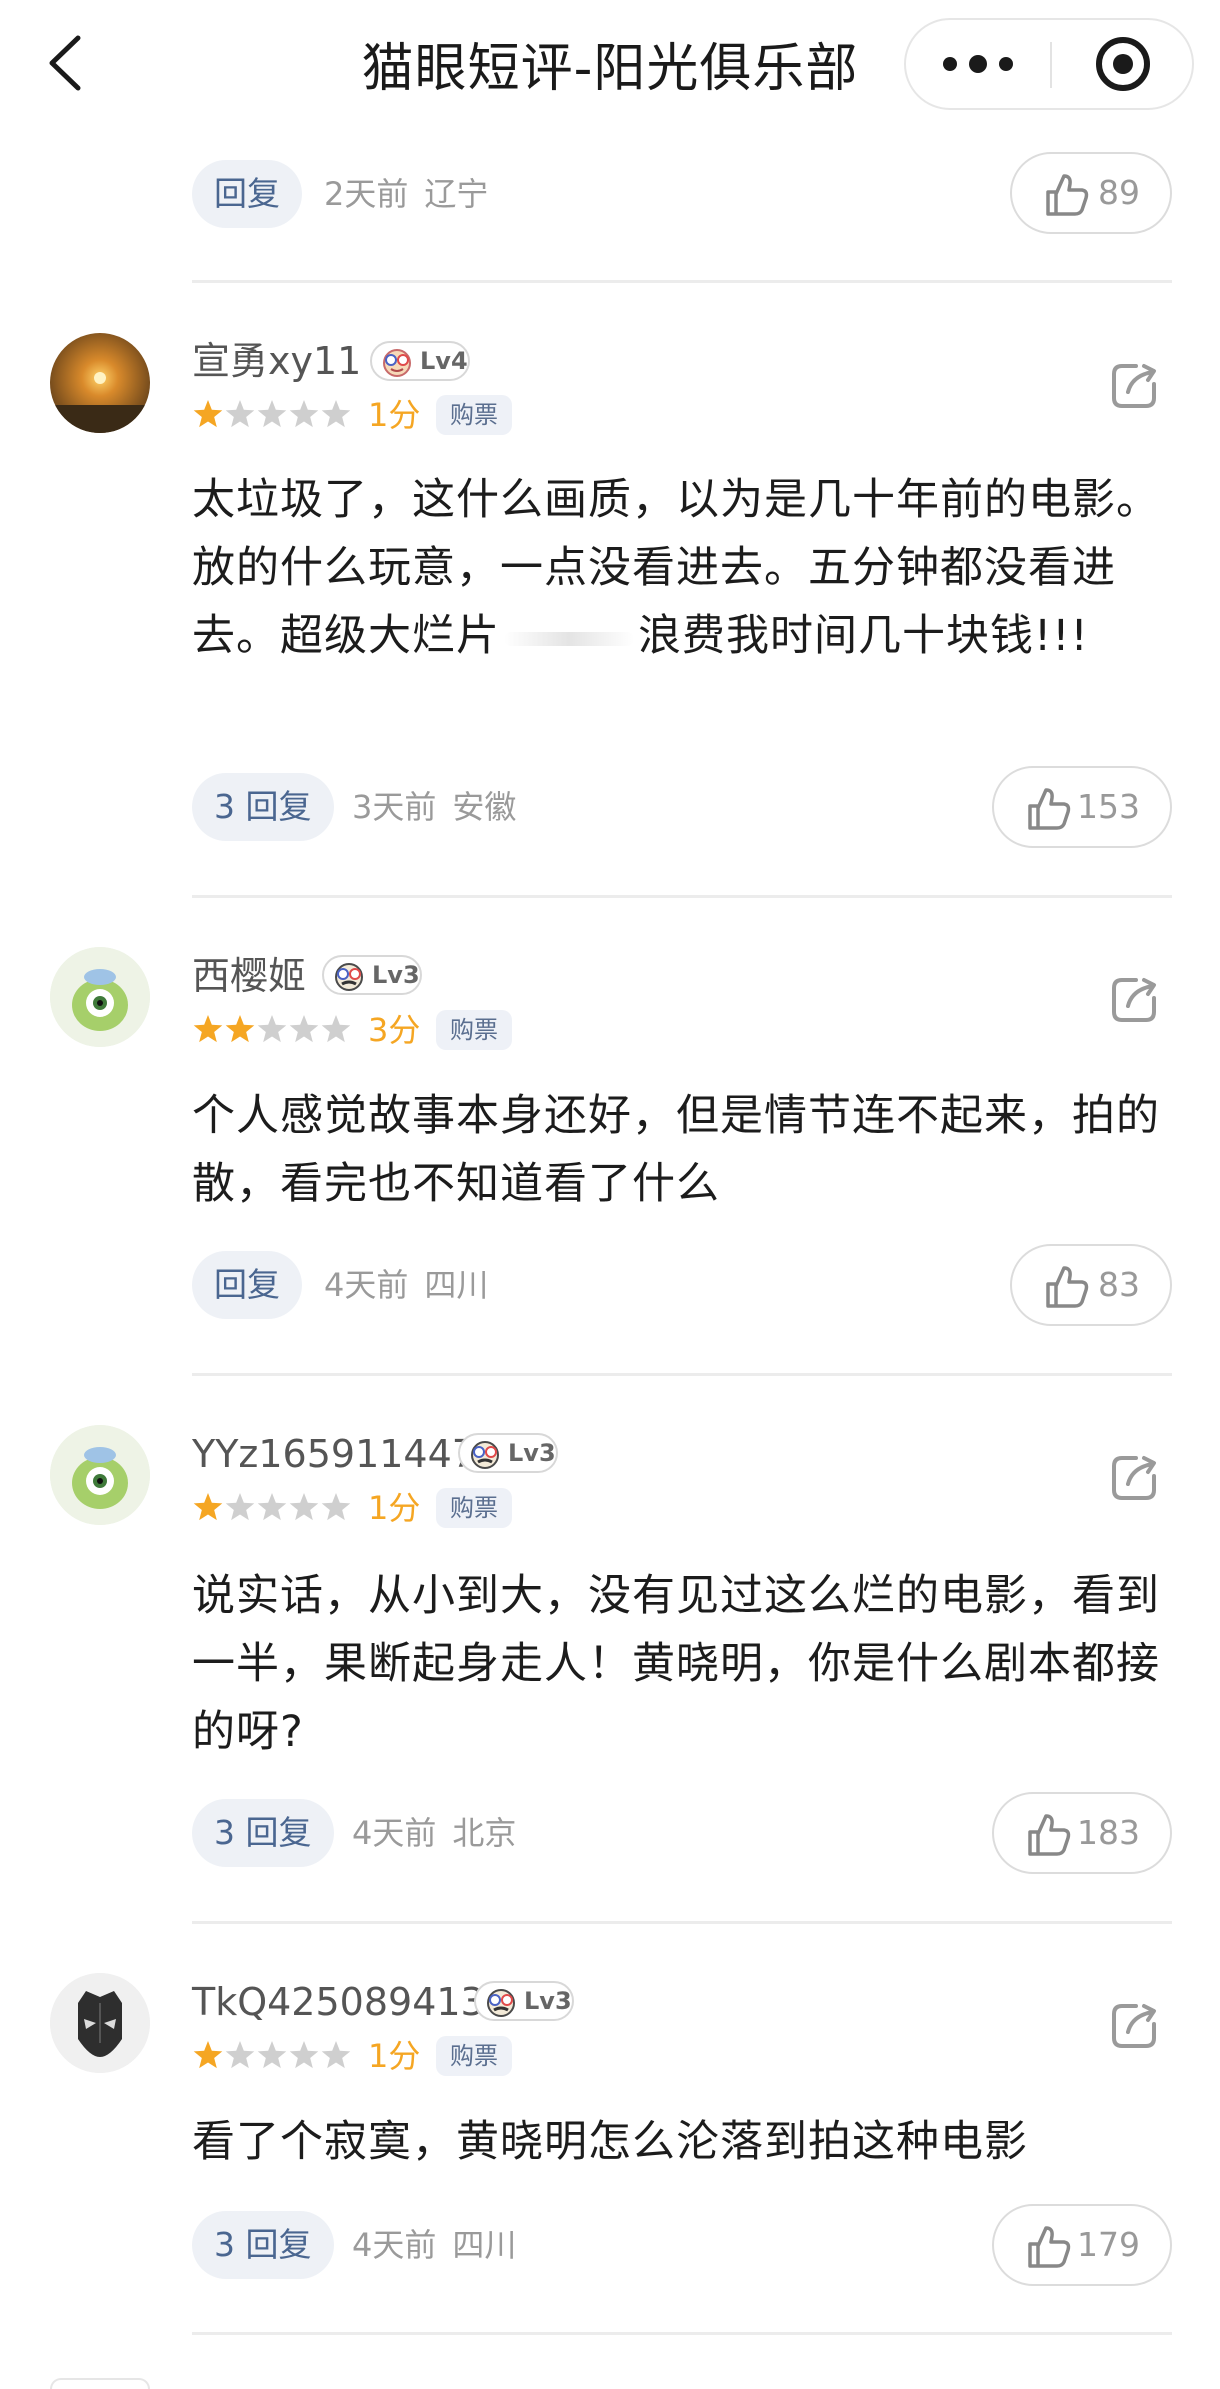  I want to click on avatar-partial, so click(100, 2383).